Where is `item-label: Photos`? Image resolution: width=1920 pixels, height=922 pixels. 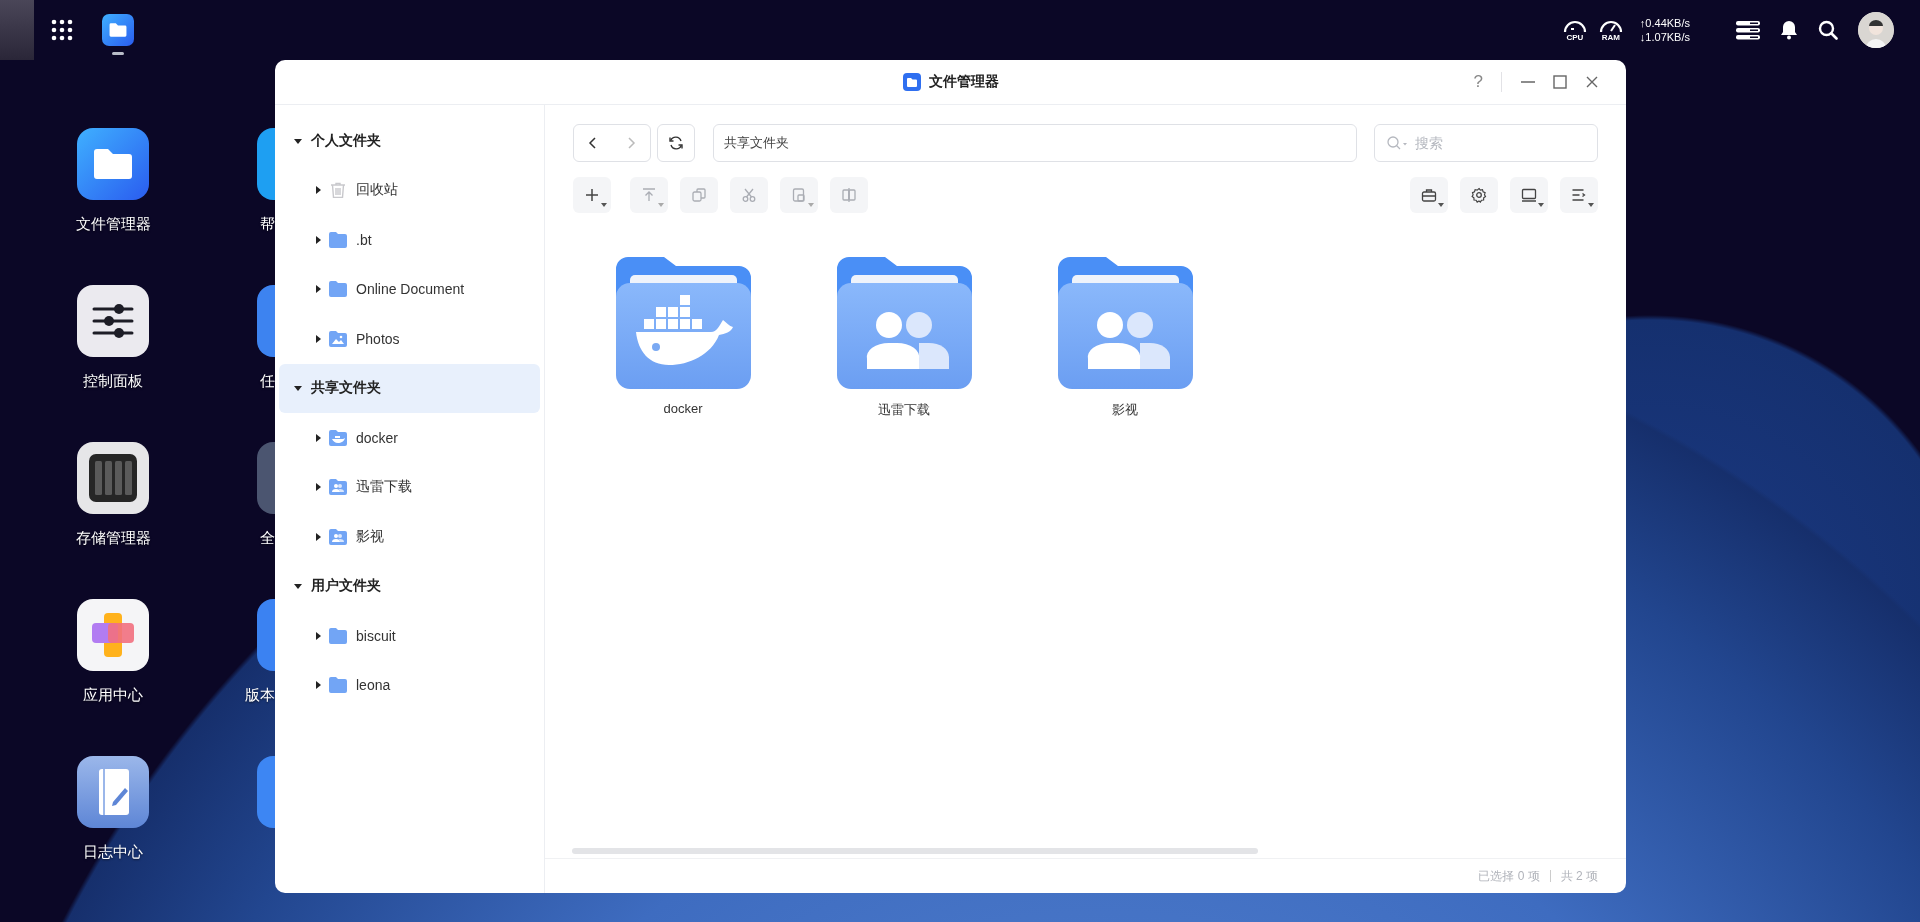
item-label: Photos is located at coordinates (378, 338).